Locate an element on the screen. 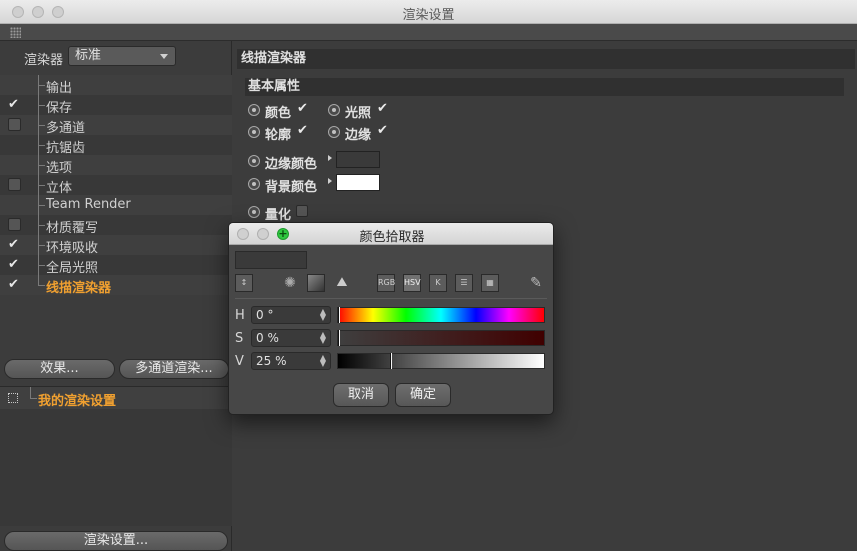  preset-item: 我的渲染设置 is located at coordinates (116, 398).